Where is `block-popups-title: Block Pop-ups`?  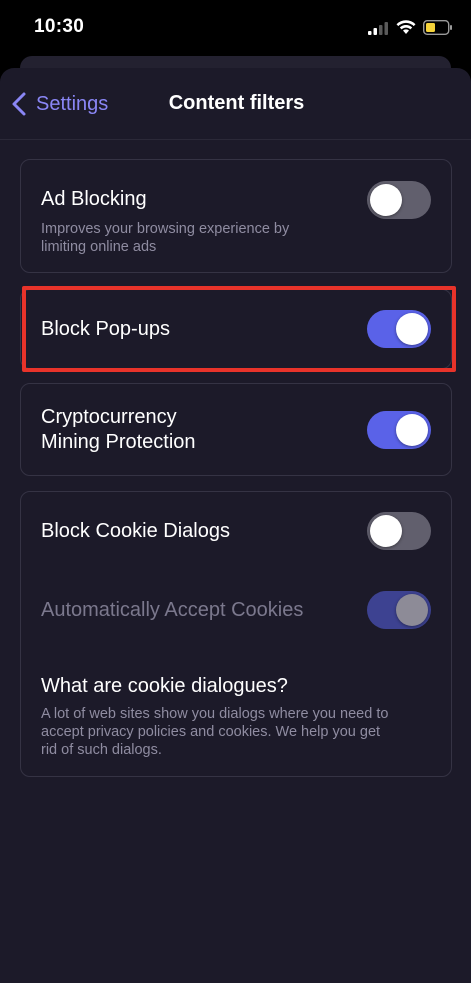
block-popups-title: Block Pop-ups is located at coordinates (105, 329).